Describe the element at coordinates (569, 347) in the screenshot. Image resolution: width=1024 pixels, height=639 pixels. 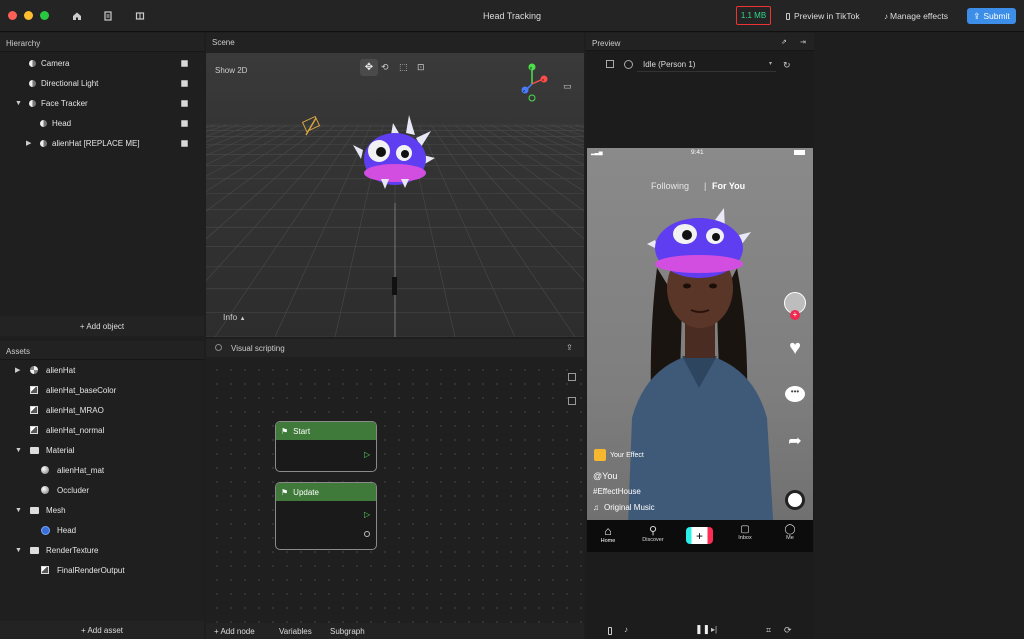
I see `collapse-panel-icon: ⇪` at that location.